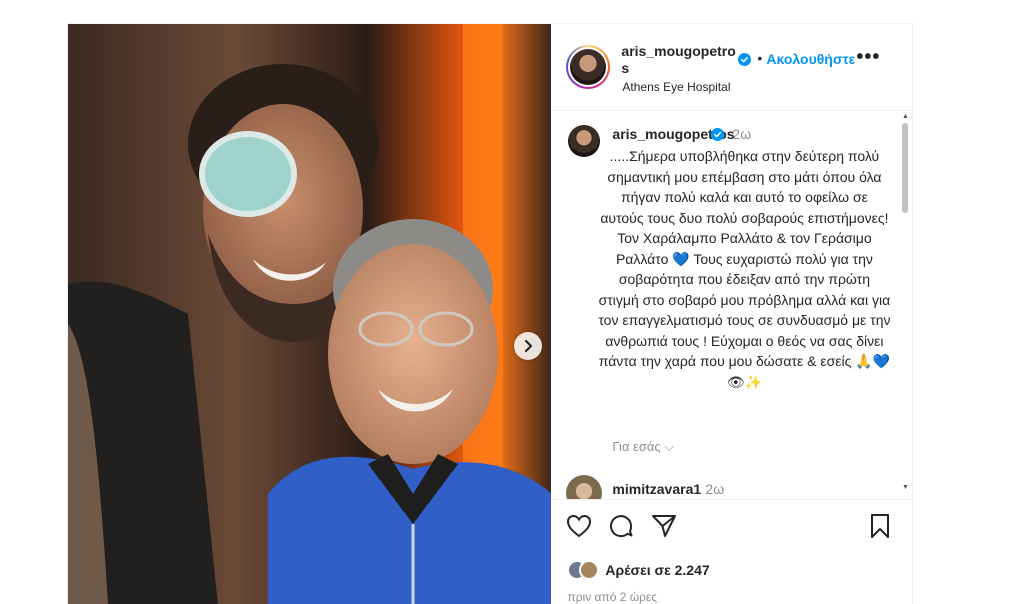 The height and width of the screenshot is (604, 1024). What do you see at coordinates (732, 551) in the screenshot?
I see `post-actions: Αρέσει σε 2.247 πριν από 2 ώρες` at bounding box center [732, 551].